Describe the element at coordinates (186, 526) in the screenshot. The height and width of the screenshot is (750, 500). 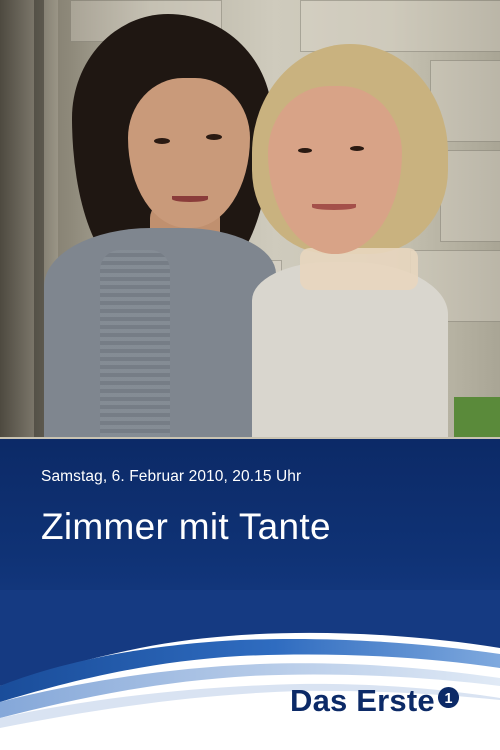
I see `movie-title: Zimmer mit Tante` at that location.